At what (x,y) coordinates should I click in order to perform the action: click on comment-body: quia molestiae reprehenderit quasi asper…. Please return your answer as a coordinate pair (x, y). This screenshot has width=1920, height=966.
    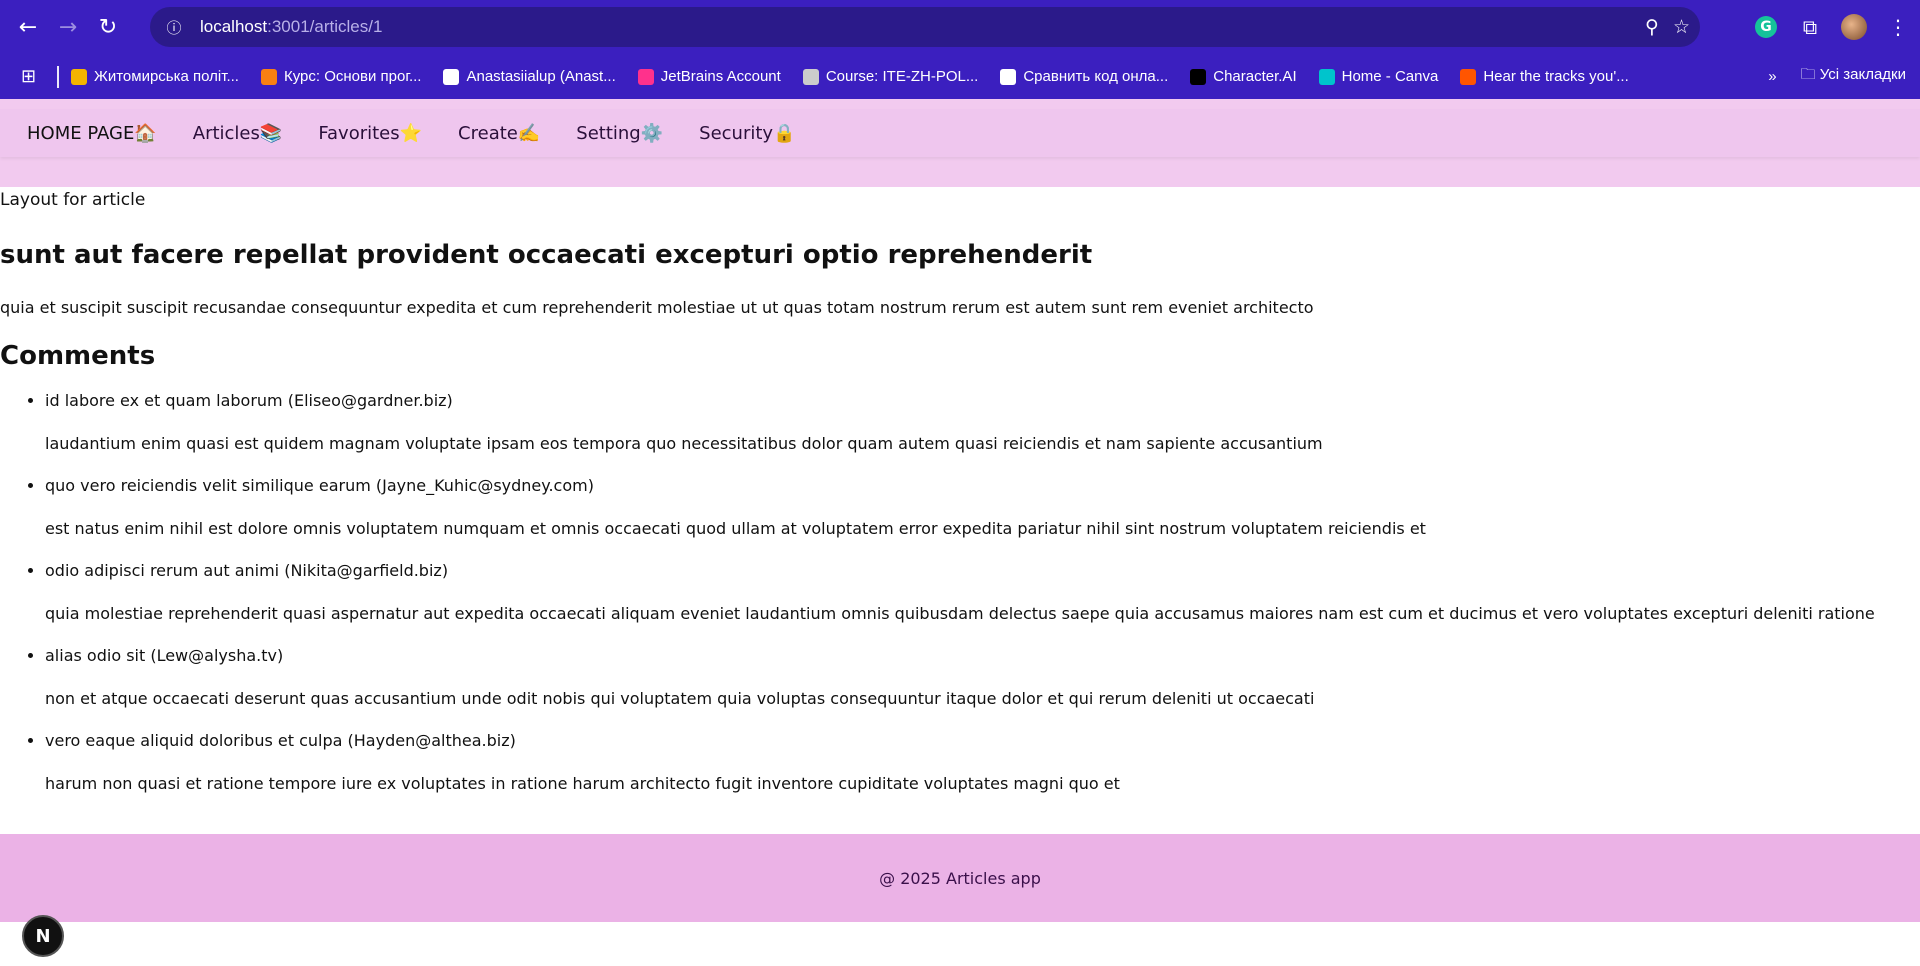
    Looking at the image, I should click on (960, 613).